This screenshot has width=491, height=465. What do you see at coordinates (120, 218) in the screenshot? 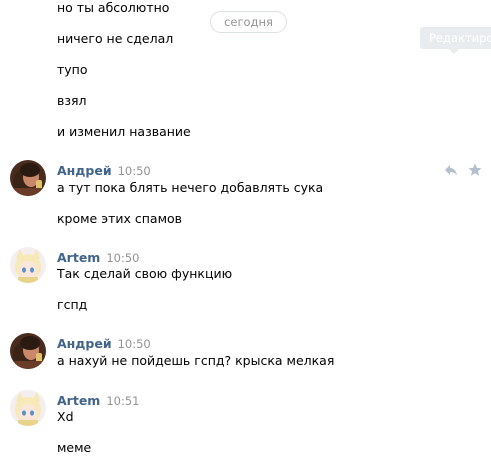
I see `message-text: кроме этих спамов` at bounding box center [120, 218].